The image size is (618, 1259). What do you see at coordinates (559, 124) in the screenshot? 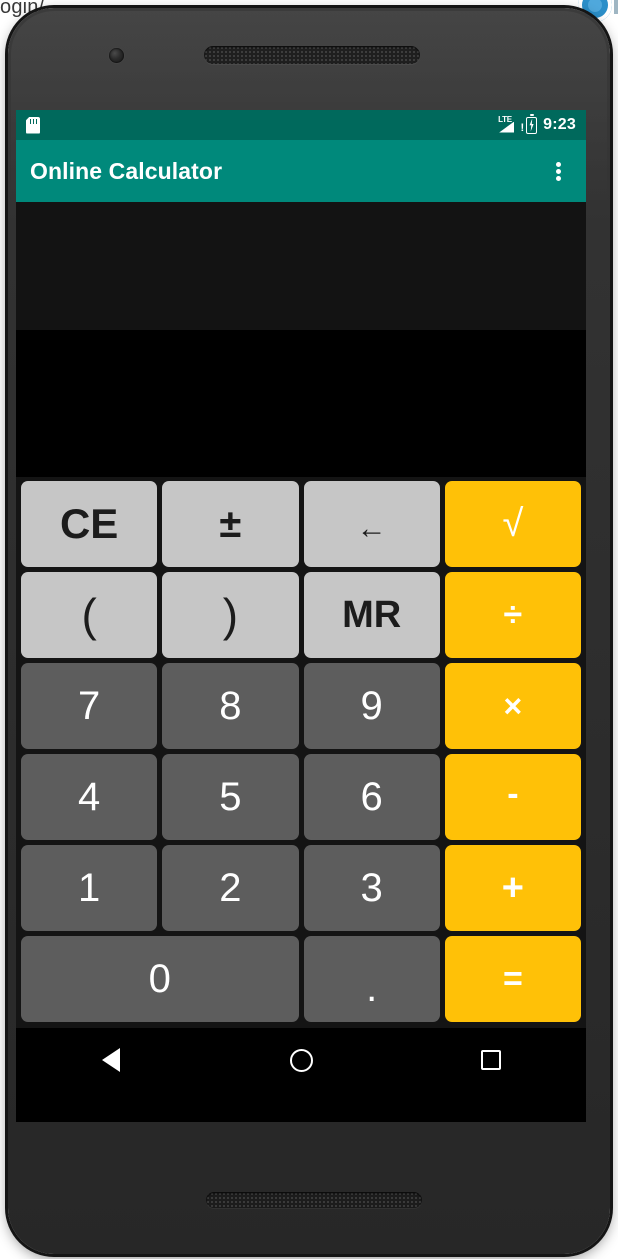
I see `status-bar-clock: 9:23` at bounding box center [559, 124].